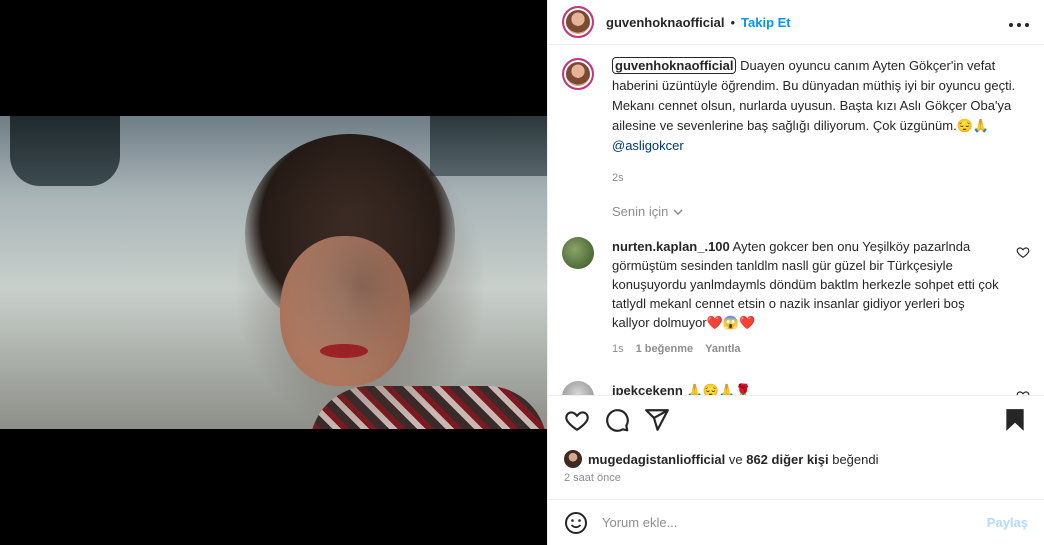 The image size is (1044, 545). What do you see at coordinates (671, 246) in the screenshot?
I see `comment-username: nurten.kaplan_.100` at bounding box center [671, 246].